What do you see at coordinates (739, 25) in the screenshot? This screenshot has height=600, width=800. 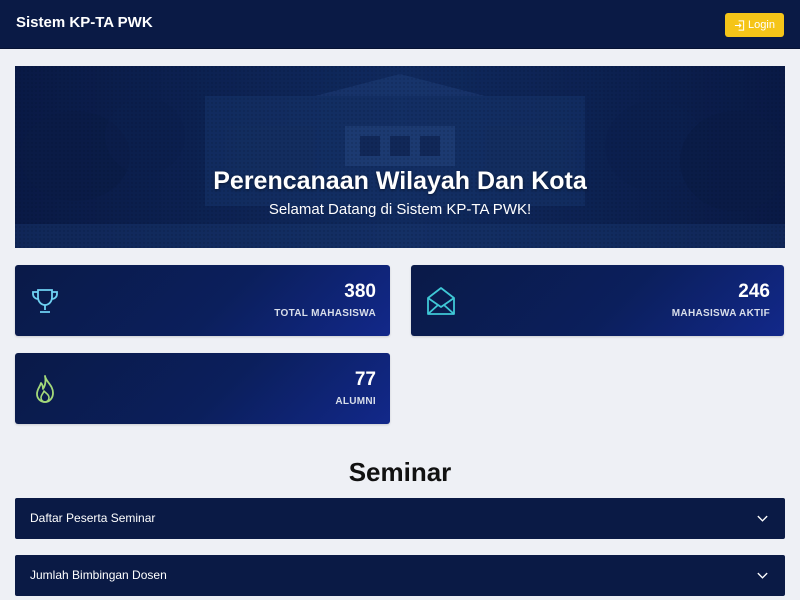 I see `login-icon` at bounding box center [739, 25].